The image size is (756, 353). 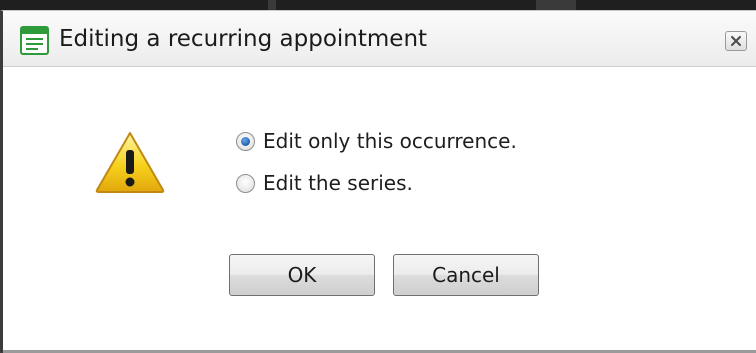 I want to click on cancel-button: Cancel, so click(x=466, y=275).